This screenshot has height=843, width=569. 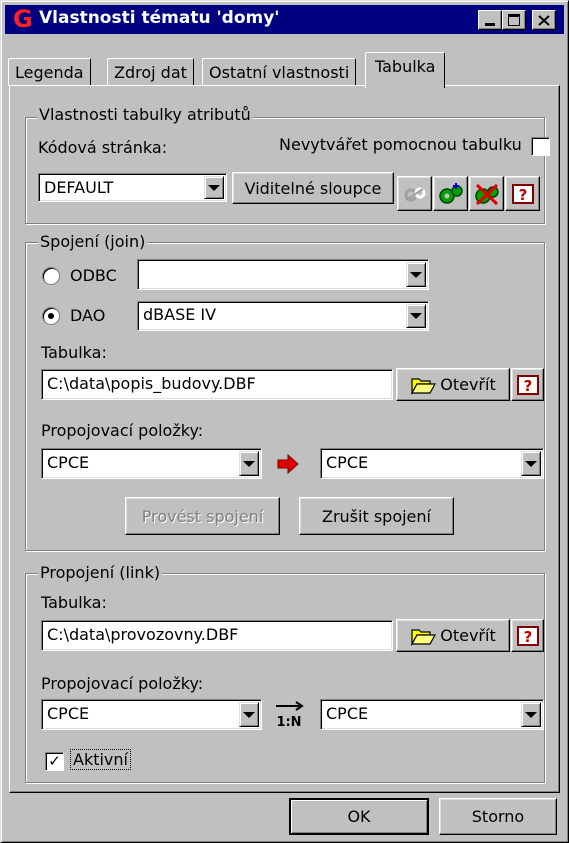 What do you see at coordinates (490, 24) in the screenshot?
I see `minimize-icon` at bounding box center [490, 24].